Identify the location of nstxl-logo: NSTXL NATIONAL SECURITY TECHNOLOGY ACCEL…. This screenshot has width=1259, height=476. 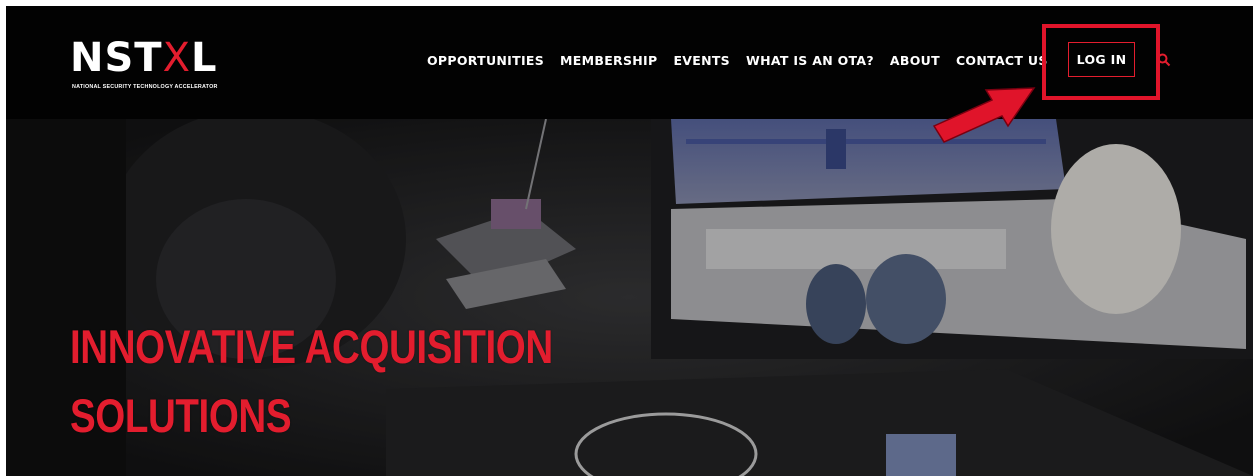
(165, 66).